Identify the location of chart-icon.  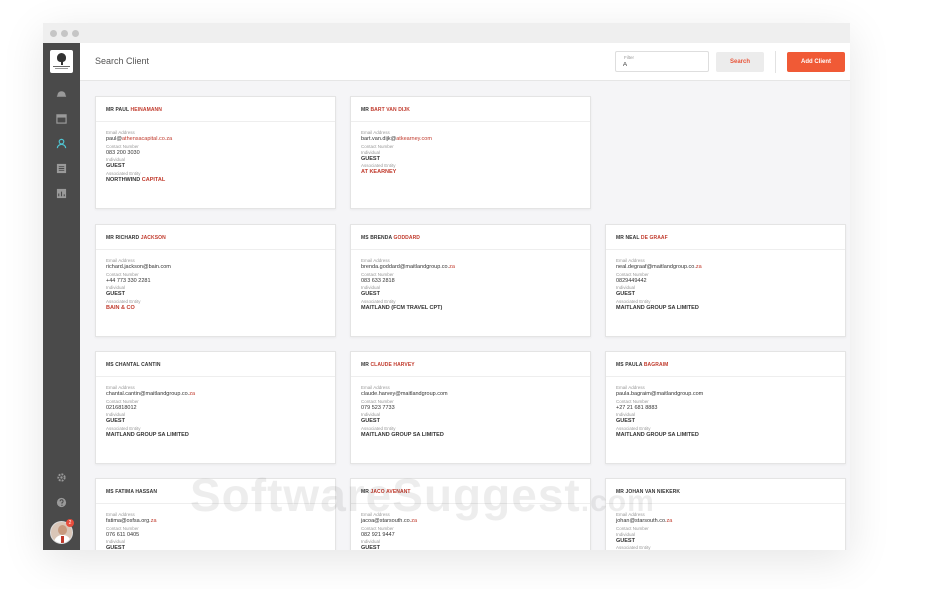
(61, 193).